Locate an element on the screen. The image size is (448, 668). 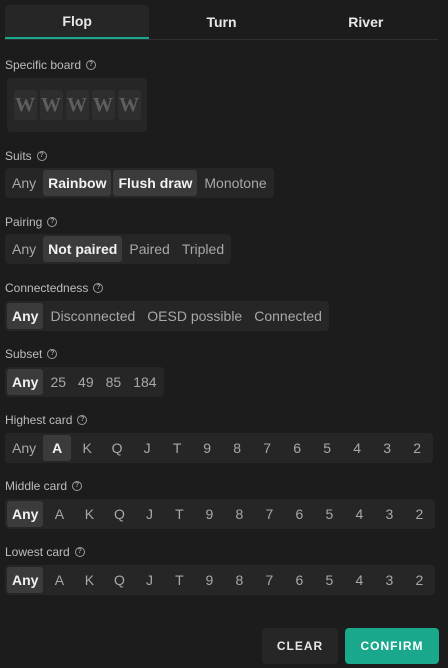
highest-card-option-j: J is located at coordinates (147, 448).